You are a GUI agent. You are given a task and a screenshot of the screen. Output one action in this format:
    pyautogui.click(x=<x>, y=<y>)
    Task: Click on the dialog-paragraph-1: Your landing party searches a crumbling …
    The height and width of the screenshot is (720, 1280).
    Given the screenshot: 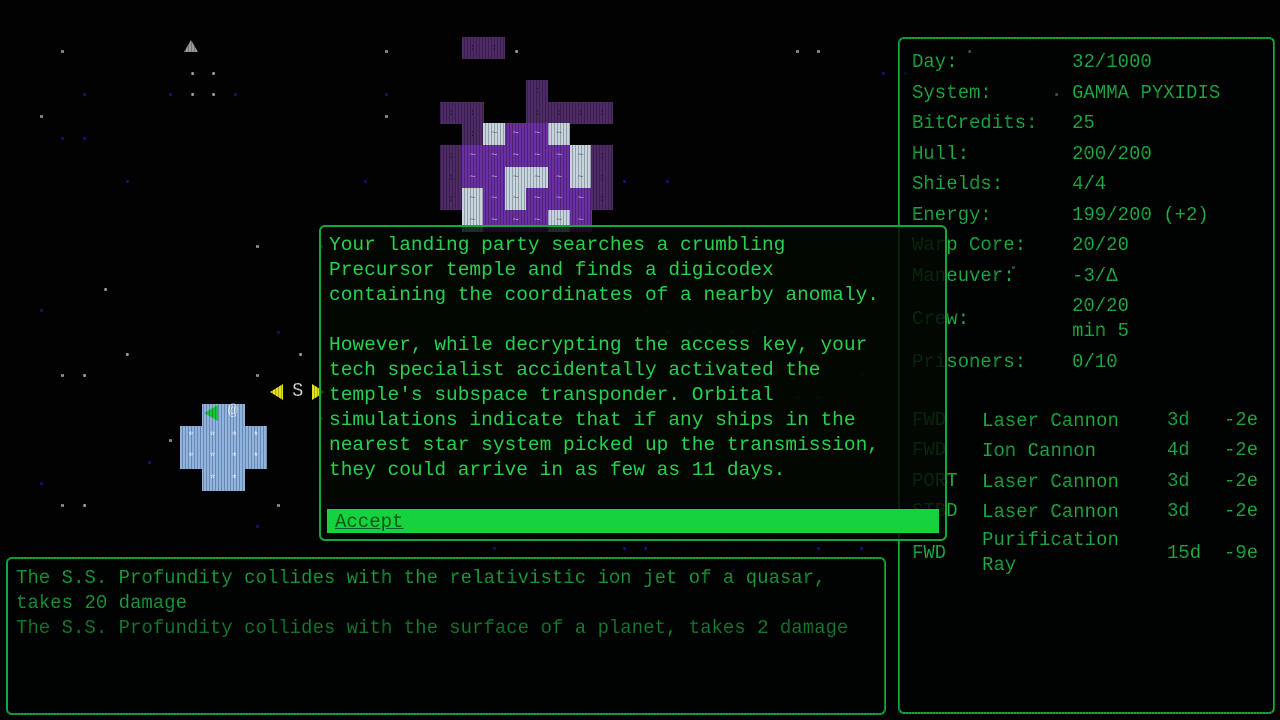 What is the action you would take?
    pyautogui.click(x=604, y=270)
    